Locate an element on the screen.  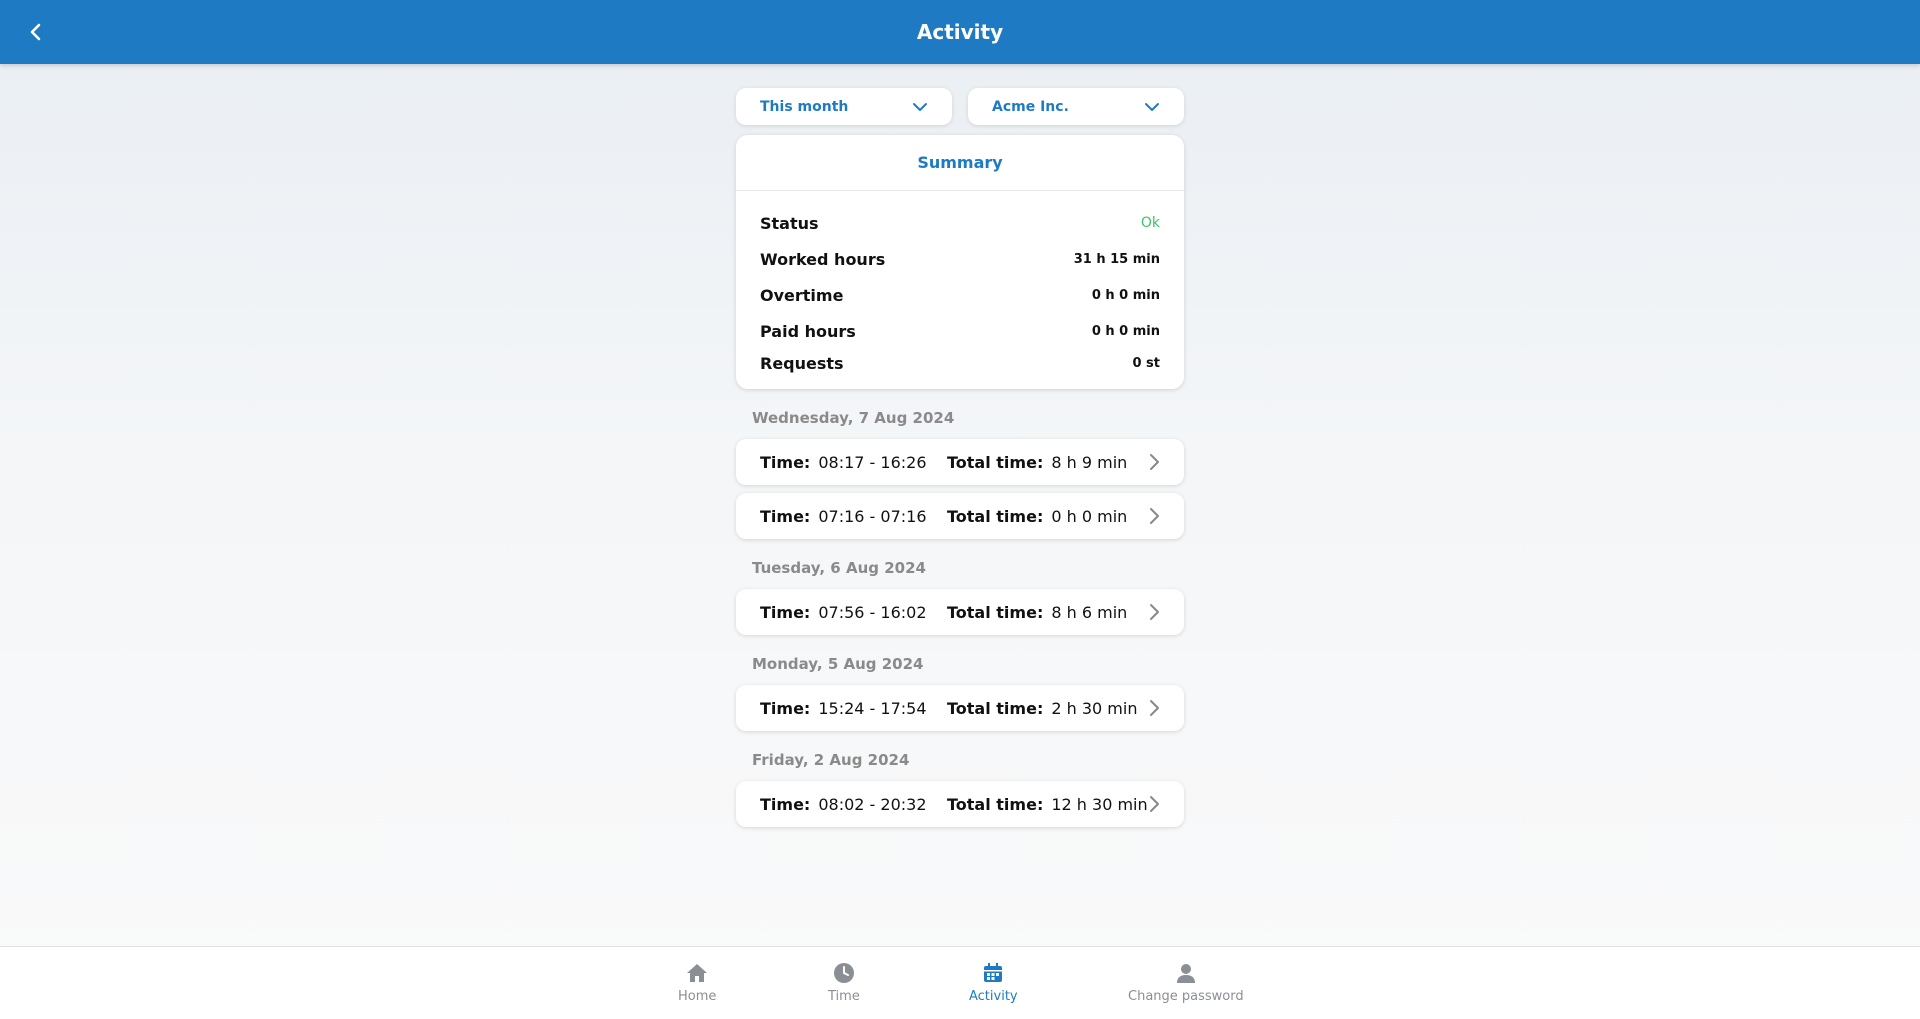
day-heading: Friday, 2 Aug 2024 is located at coordinates (831, 760).